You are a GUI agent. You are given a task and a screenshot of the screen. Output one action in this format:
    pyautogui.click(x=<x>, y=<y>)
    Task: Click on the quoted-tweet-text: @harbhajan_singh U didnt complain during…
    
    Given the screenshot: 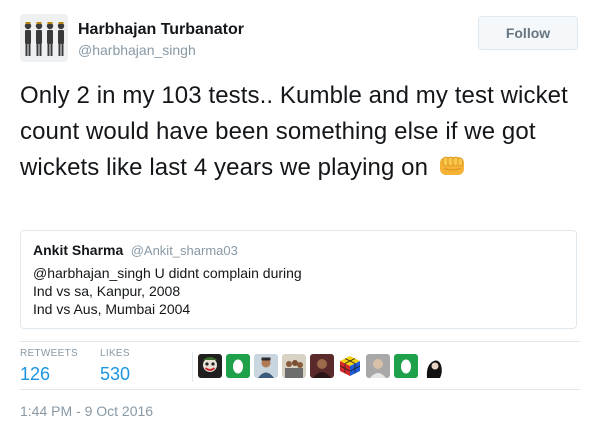 What is the action you would take?
    pyautogui.click(x=298, y=291)
    